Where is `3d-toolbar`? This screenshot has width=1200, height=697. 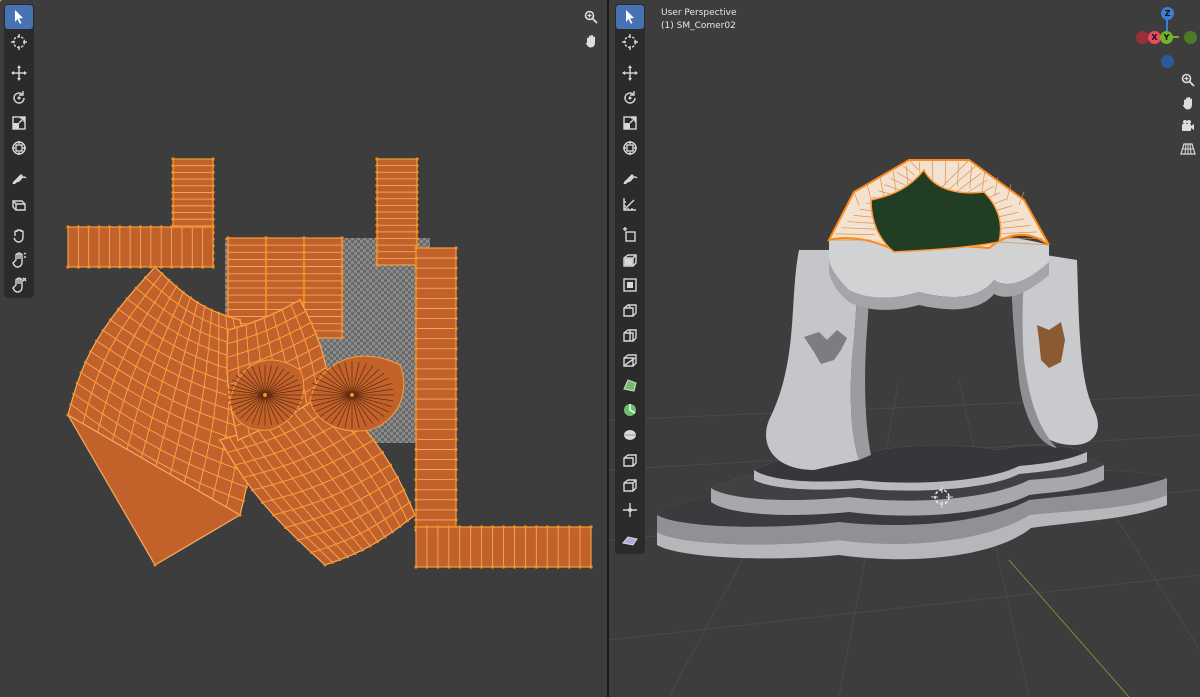 3d-toolbar is located at coordinates (630, 279).